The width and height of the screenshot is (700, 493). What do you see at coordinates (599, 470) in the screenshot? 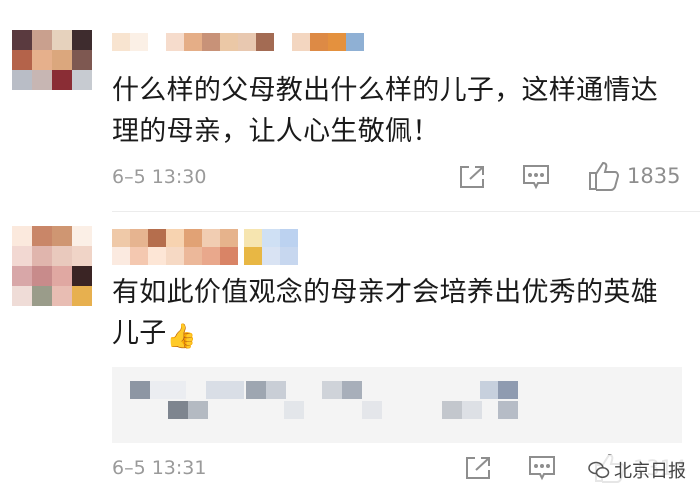
I see `wechat-icon` at bounding box center [599, 470].